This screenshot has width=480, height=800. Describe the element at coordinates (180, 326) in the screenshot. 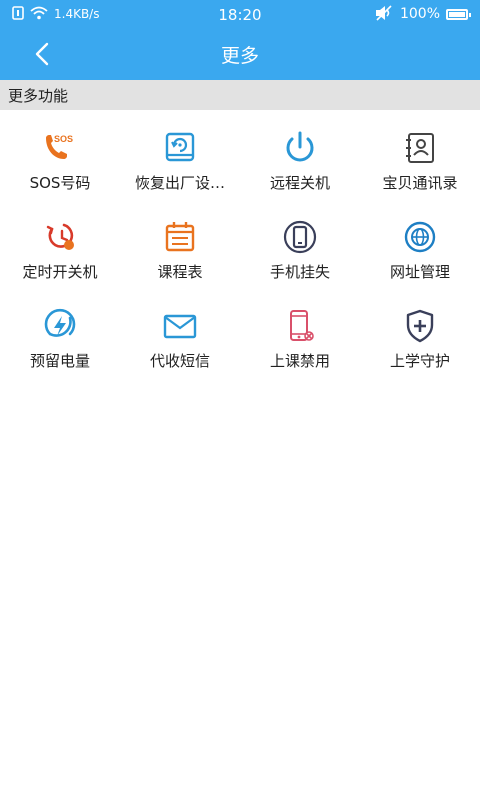

I see `envelope-icon` at that location.